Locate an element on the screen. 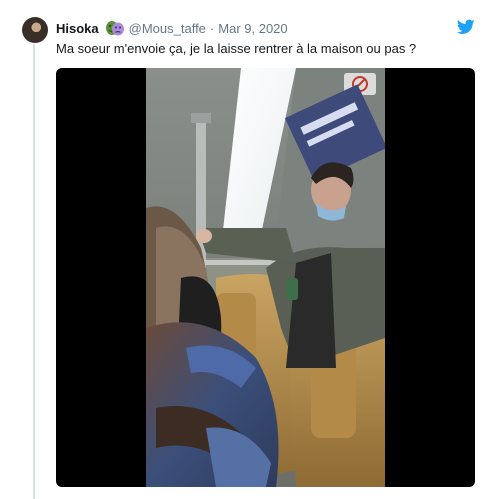  display-name: Hisoka is located at coordinates (77, 28).